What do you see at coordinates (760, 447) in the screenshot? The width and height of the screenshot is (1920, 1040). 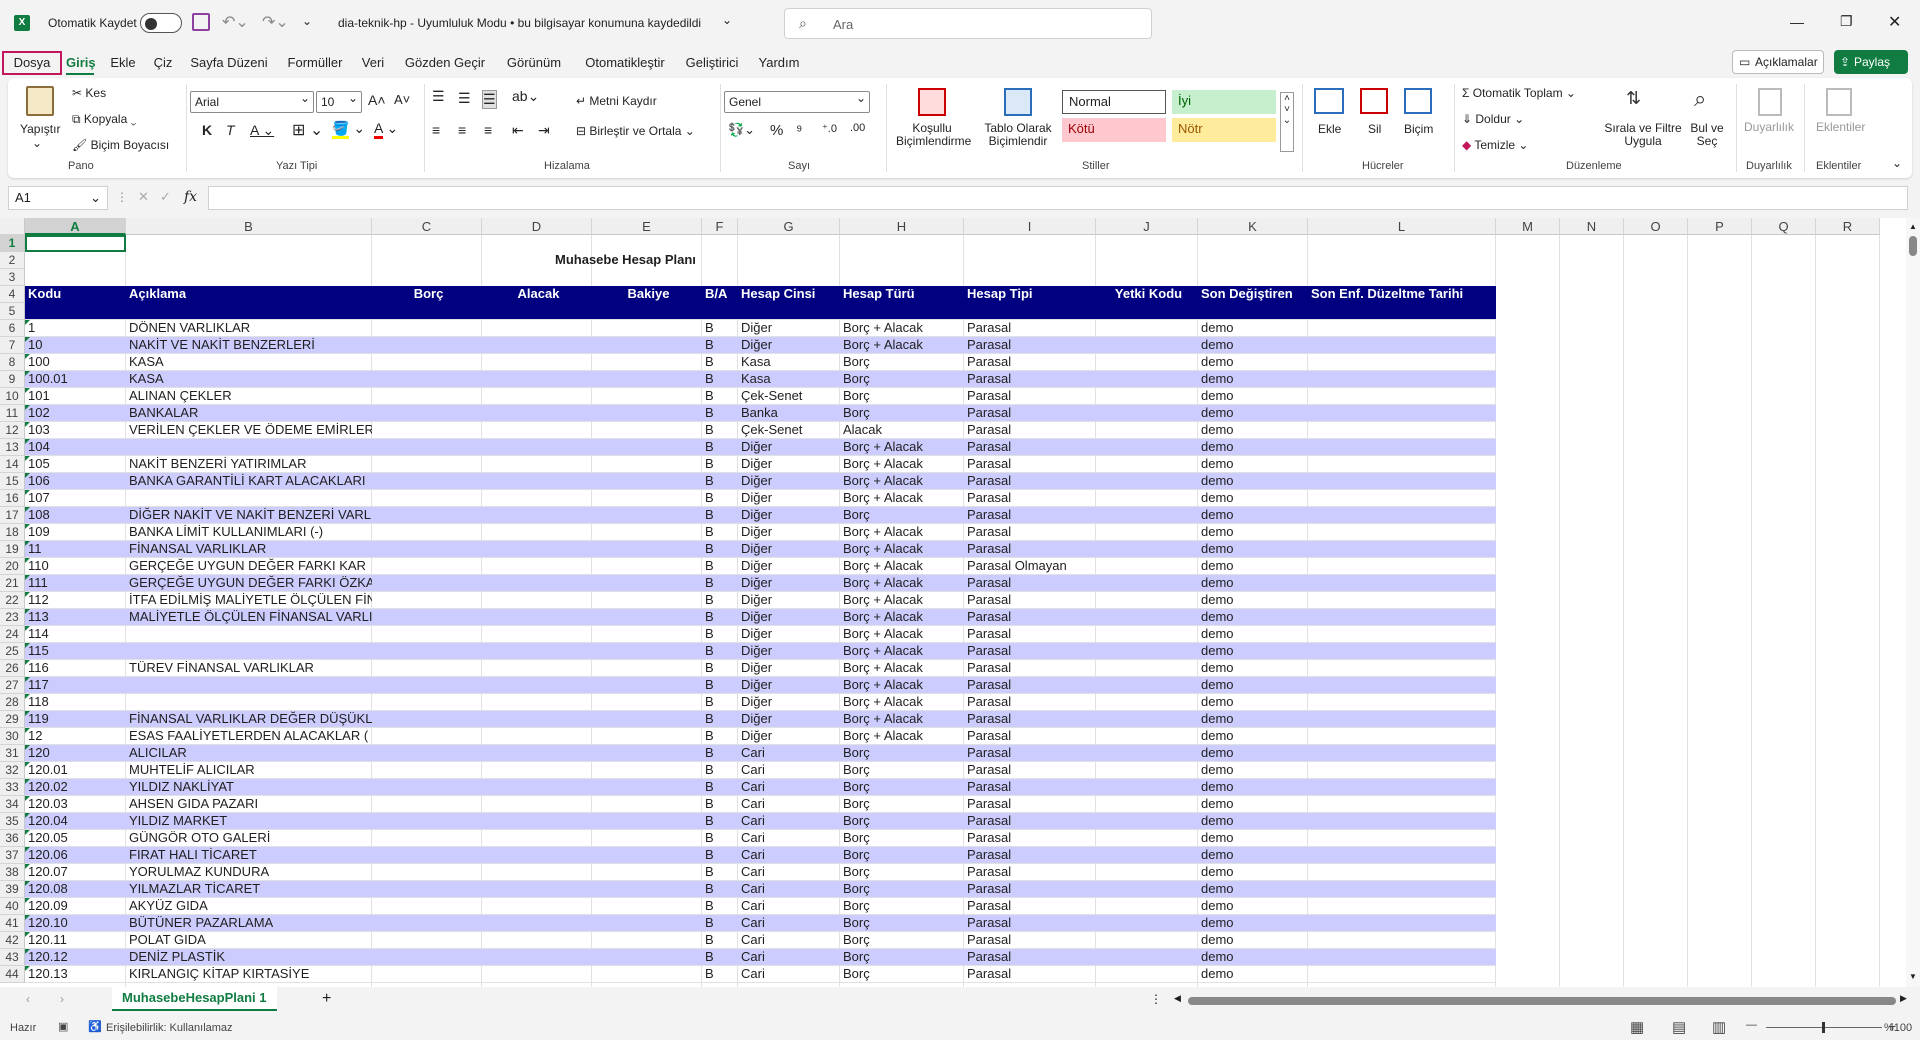 I see `table-row: 104 B Diğer Borç + Alacak Parasal demo` at bounding box center [760, 447].